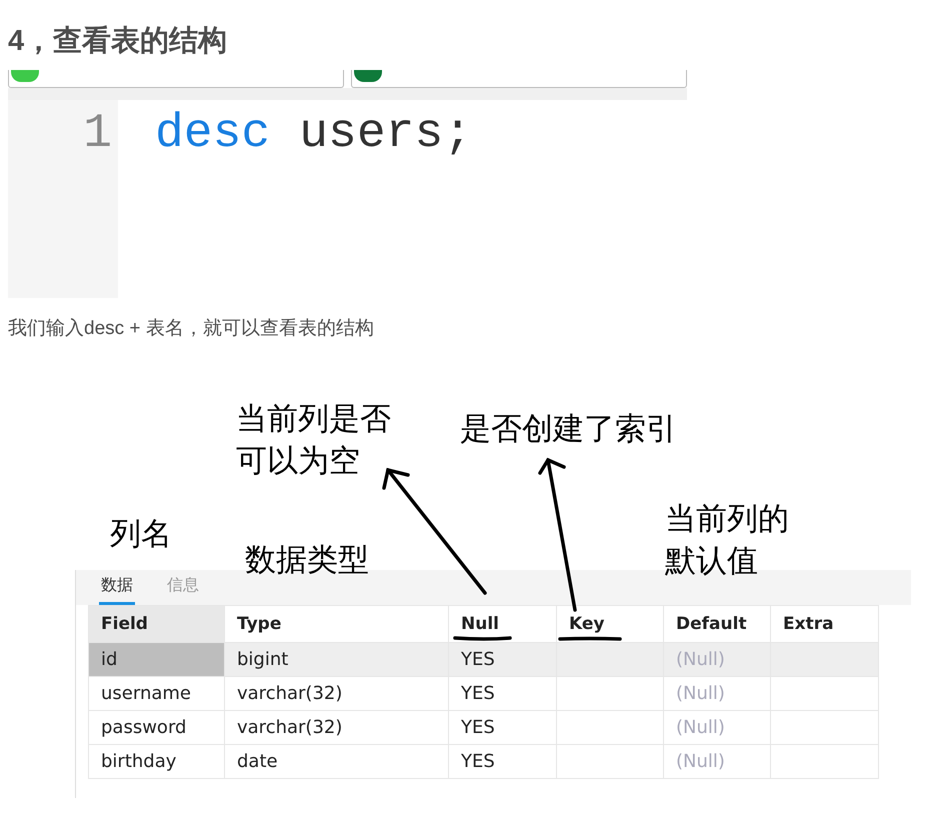 This screenshot has height=836, width=929. I want to click on table-row: password varchar(32) YES (Null), so click(483, 727).